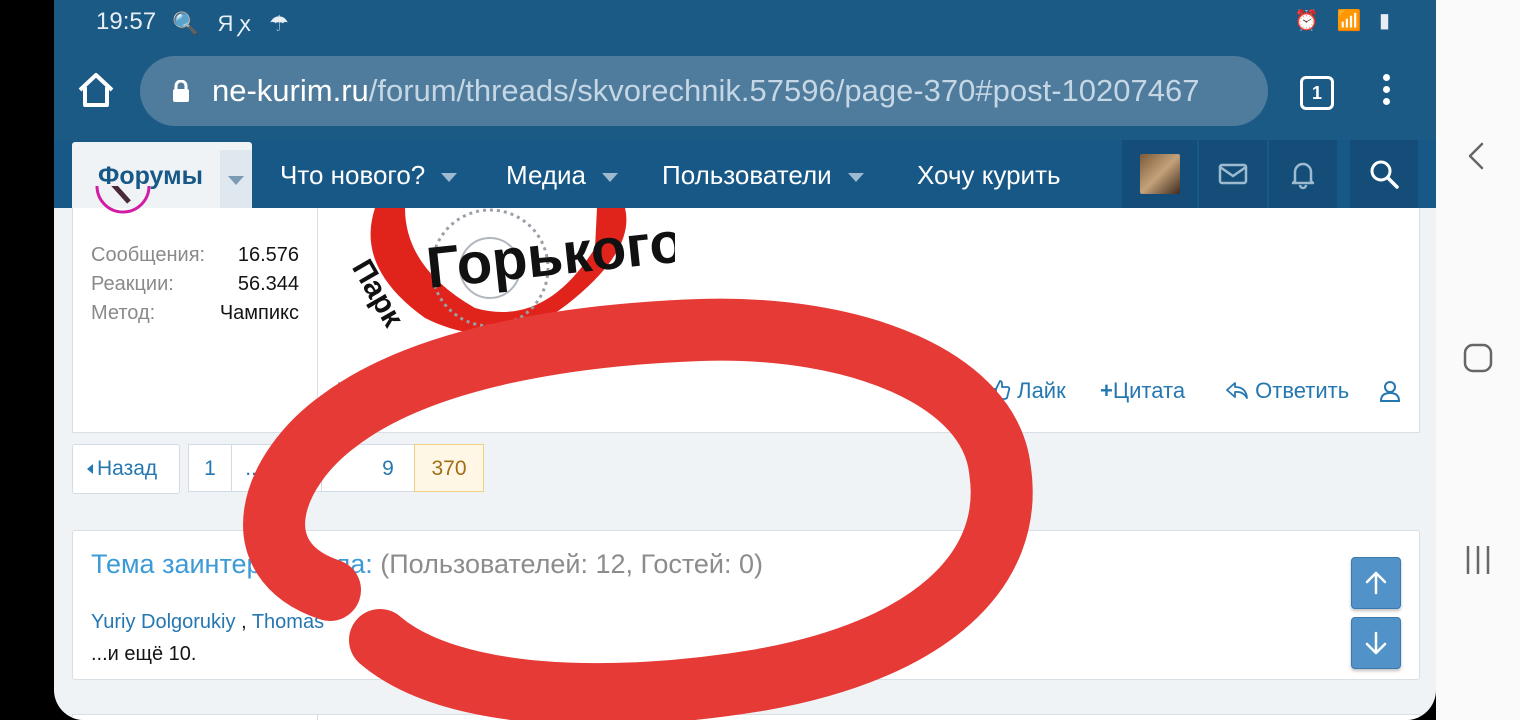 This screenshot has height=720, width=1520. I want to click on page-current: 370, so click(449, 468).